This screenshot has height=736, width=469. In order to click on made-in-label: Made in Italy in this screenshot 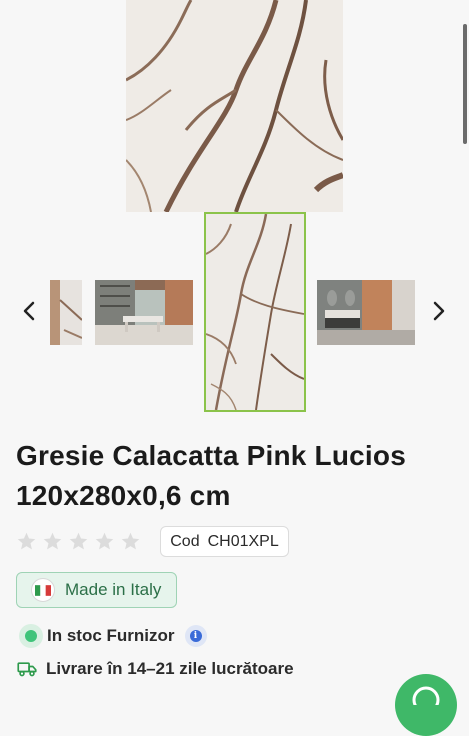, I will do `click(113, 589)`.